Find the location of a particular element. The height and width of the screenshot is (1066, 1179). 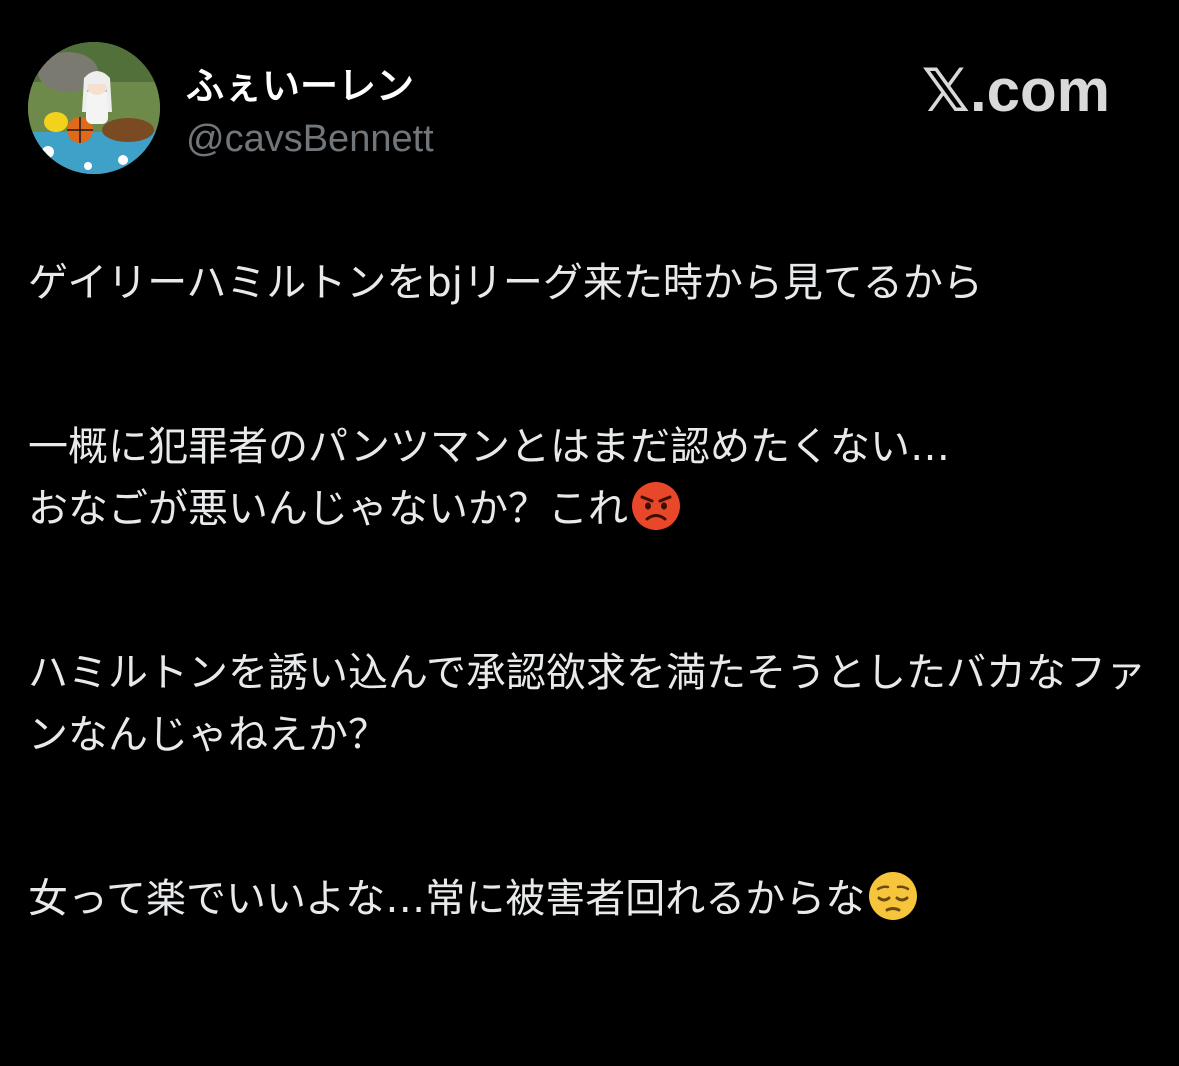

tweet-paragraph-1-text: ゲイリーハミルトンをbjリーグ来た時から見てるから is located at coordinates (505, 283).